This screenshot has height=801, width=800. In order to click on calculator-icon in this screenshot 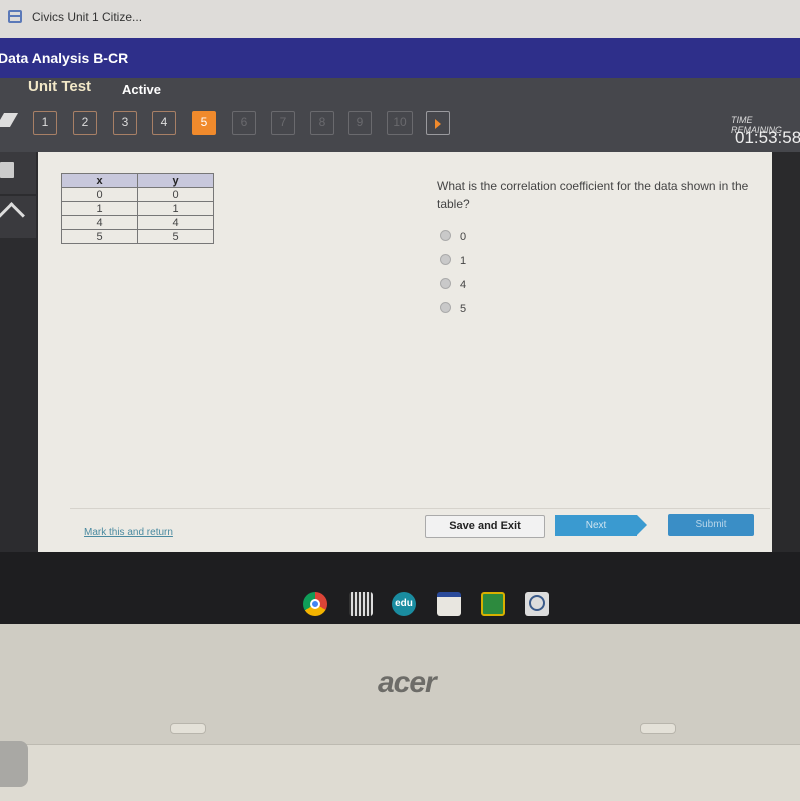, I will do `click(7, 170)`.